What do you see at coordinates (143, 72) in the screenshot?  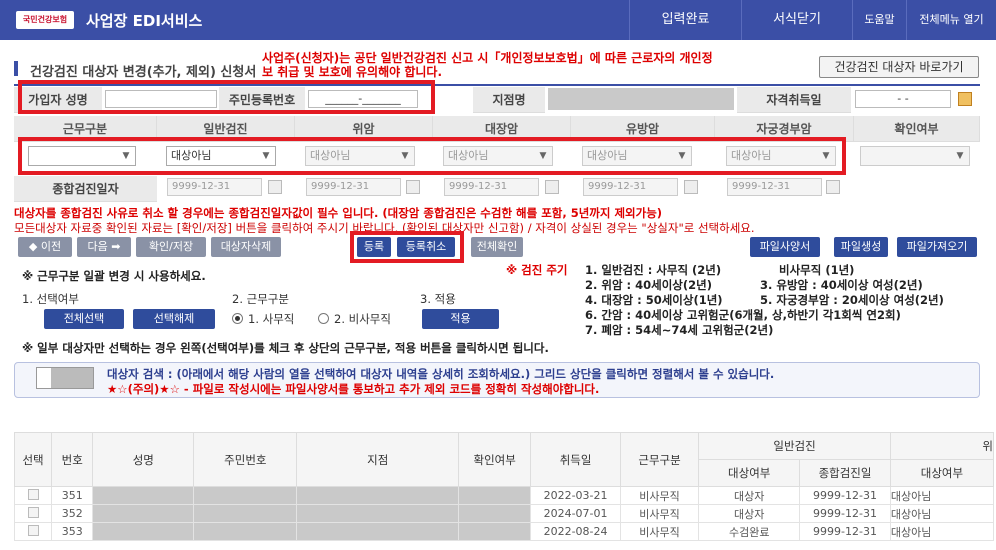 I see `page-title: 건강검진 대상자 변경(추가, 제외) 신청서` at bounding box center [143, 72].